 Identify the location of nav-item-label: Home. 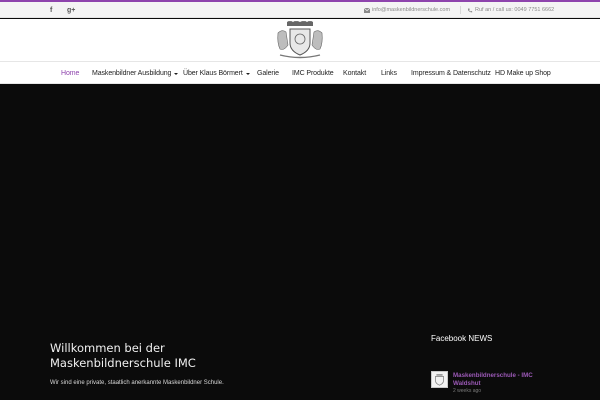
(70, 73).